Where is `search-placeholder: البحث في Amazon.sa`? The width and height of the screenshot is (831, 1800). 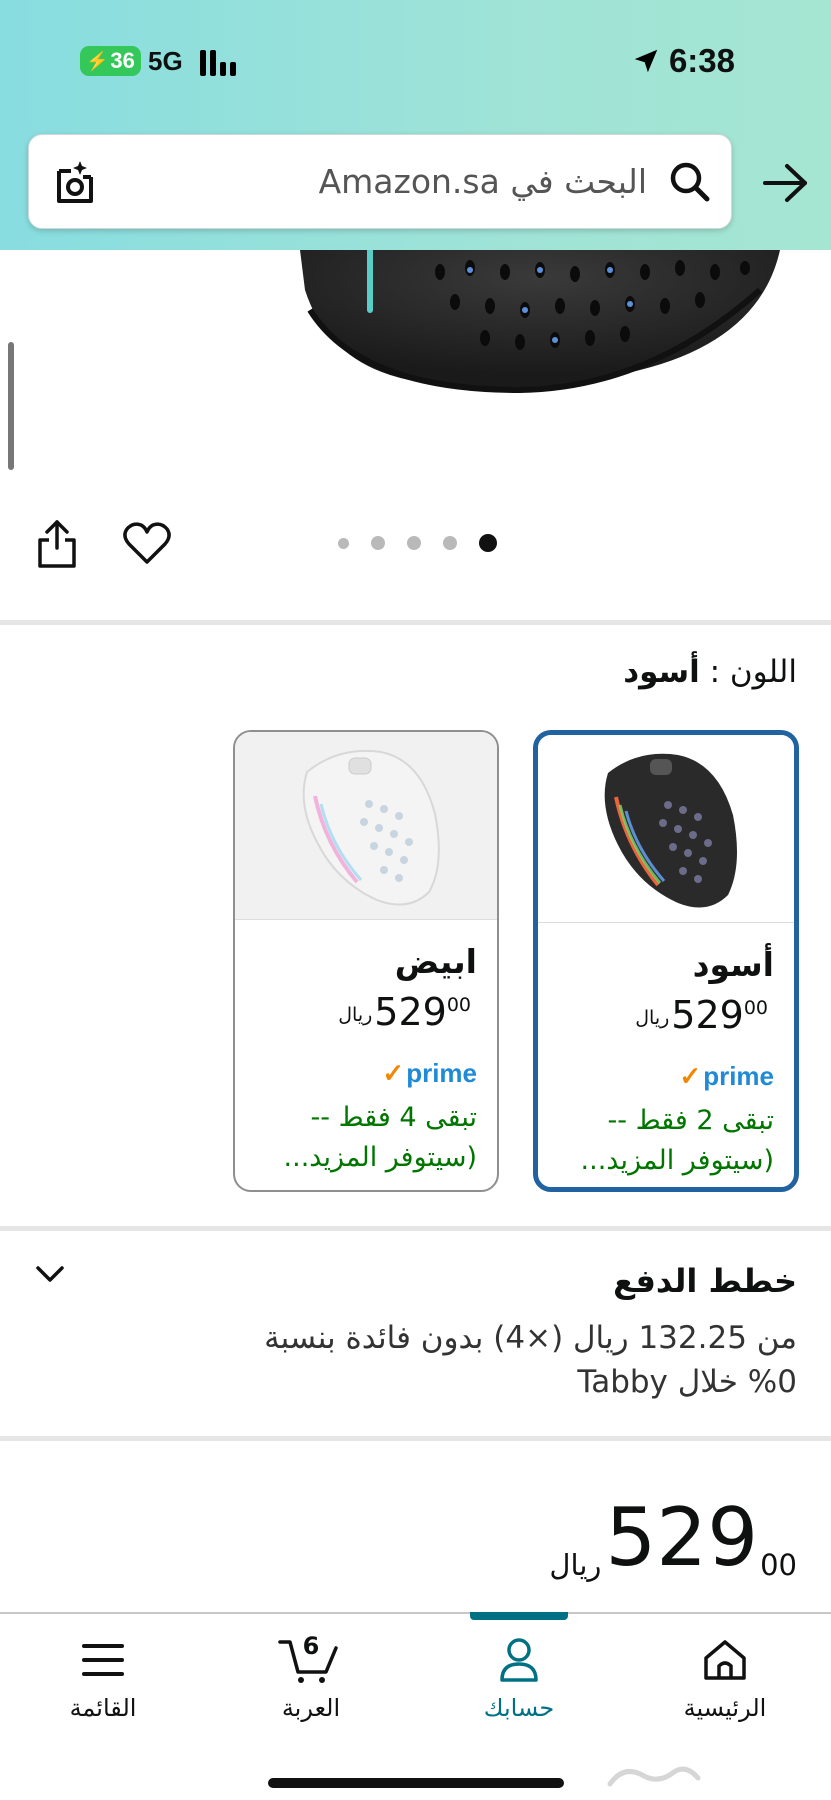 search-placeholder: البحث في Amazon.sa is located at coordinates (482, 181).